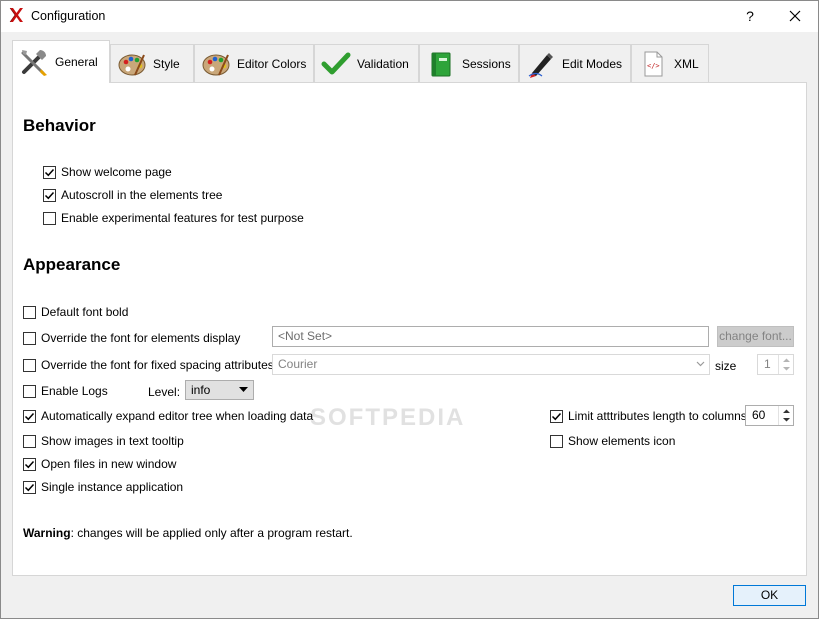  Describe the element at coordinates (686, 63) in the screenshot. I see `tab-xml-label: XML` at that location.